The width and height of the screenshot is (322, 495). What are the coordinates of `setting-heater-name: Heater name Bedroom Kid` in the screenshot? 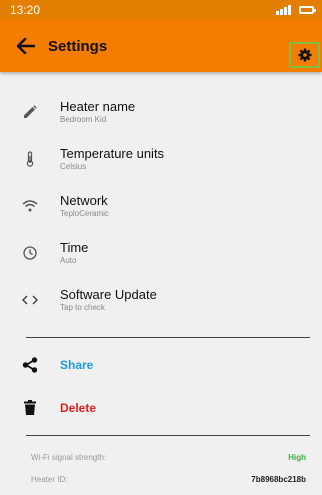 It's located at (161, 111).